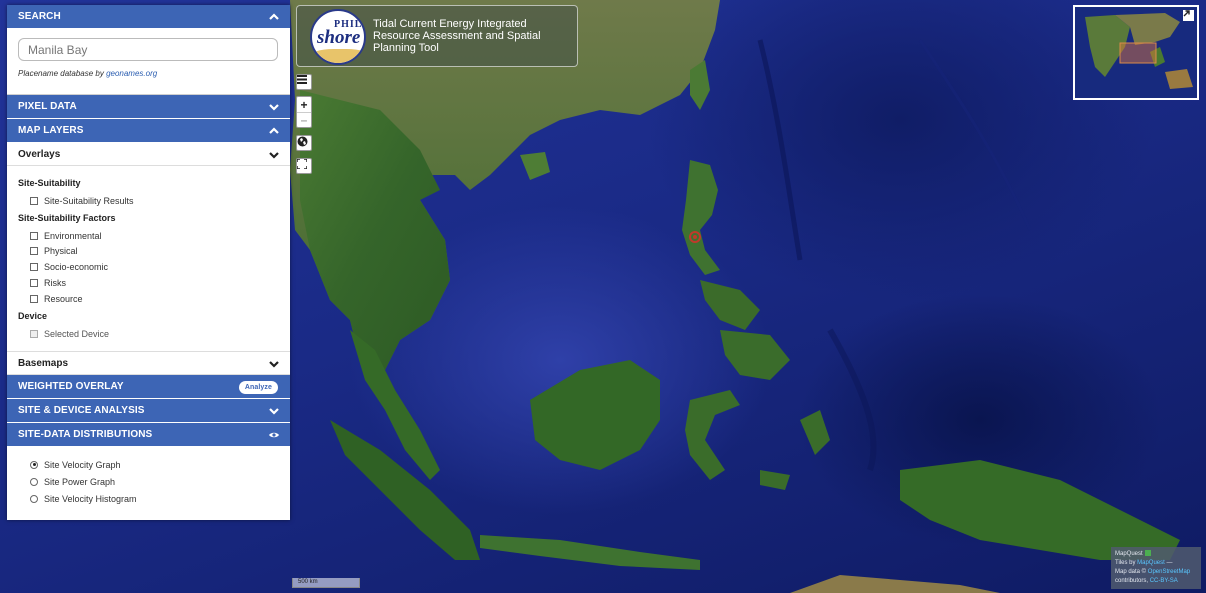 This screenshot has width=1206, height=593. What do you see at coordinates (148, 201) in the screenshot?
I see `overlay-option-site-suitability-results: Site-Suitability Results` at bounding box center [148, 201].